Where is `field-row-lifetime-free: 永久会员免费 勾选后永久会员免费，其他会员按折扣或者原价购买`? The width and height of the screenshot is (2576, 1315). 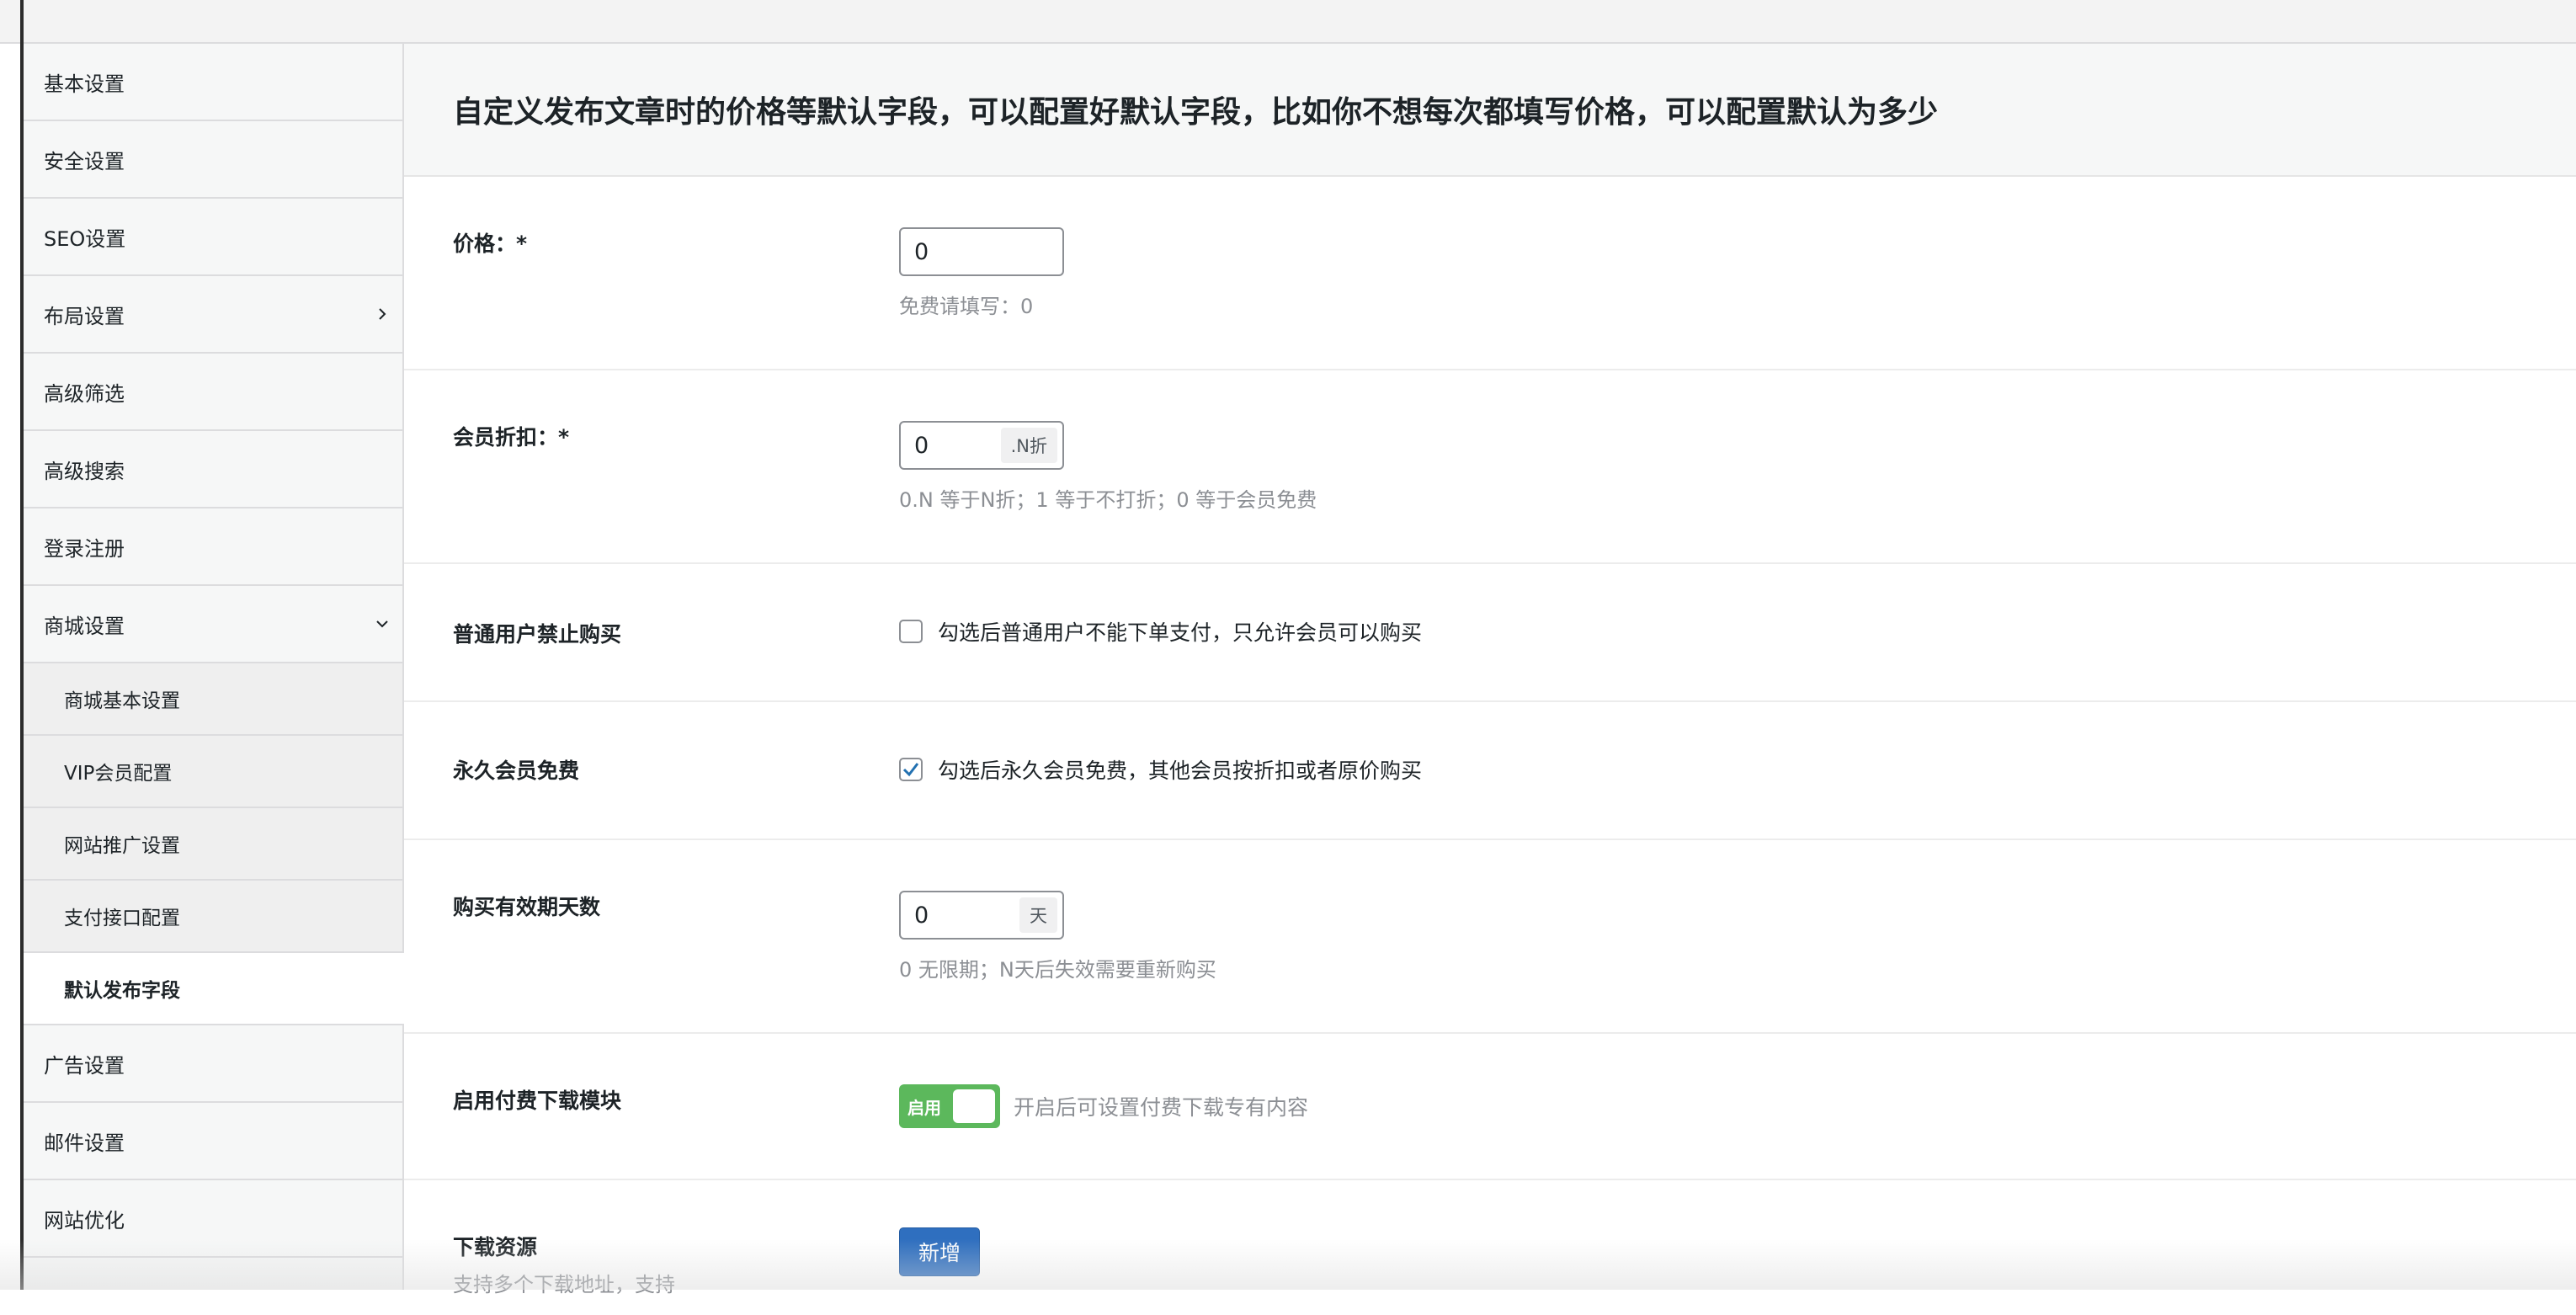
field-row-lifetime-free: 永久会员免费 勾选后永久会员免费，其他会员按折扣或者原价购买 is located at coordinates (1490, 771).